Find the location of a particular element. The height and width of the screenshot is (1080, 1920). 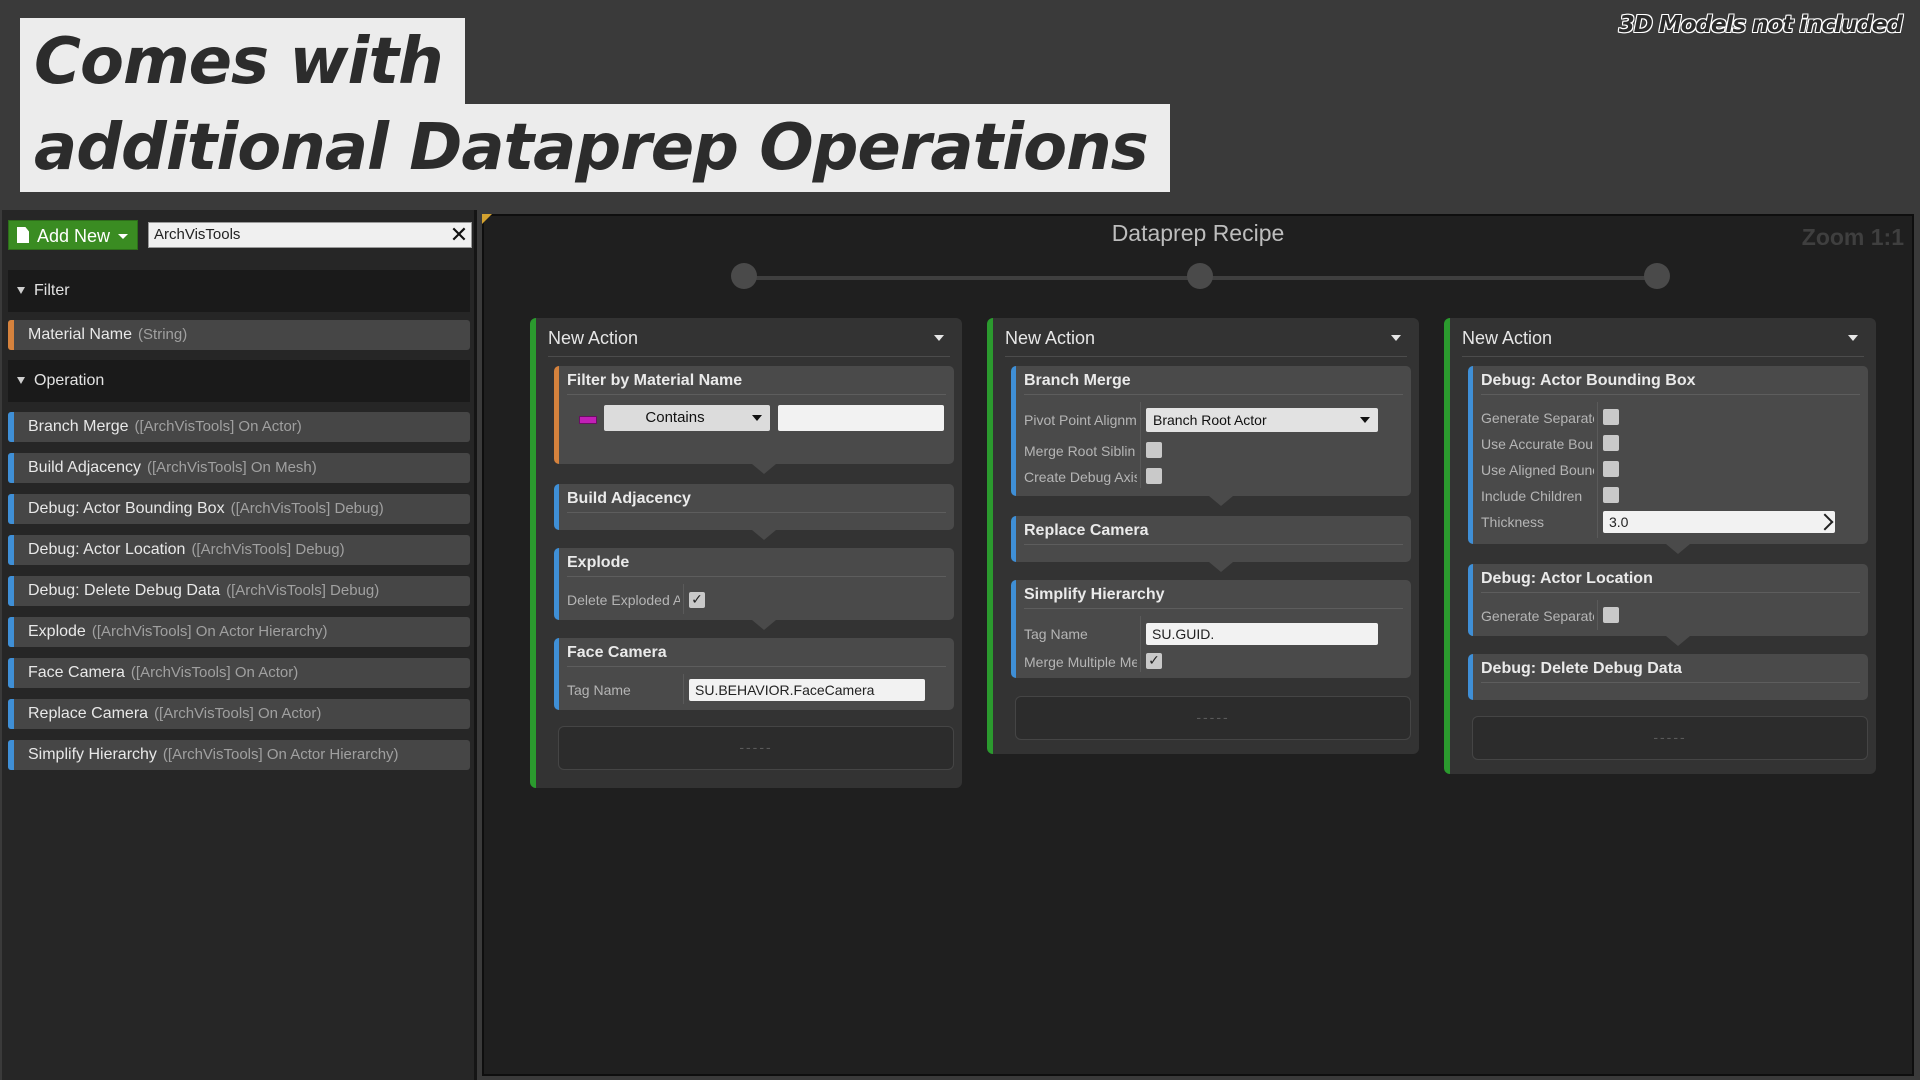

delete-exploded-checkbox: ✓ is located at coordinates (697, 600).